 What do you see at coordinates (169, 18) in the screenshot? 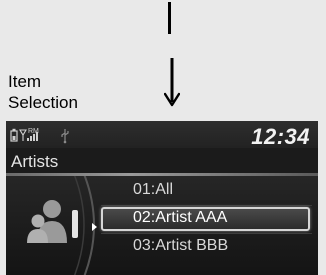
I see `pointer-arrow-shaft` at bounding box center [169, 18].